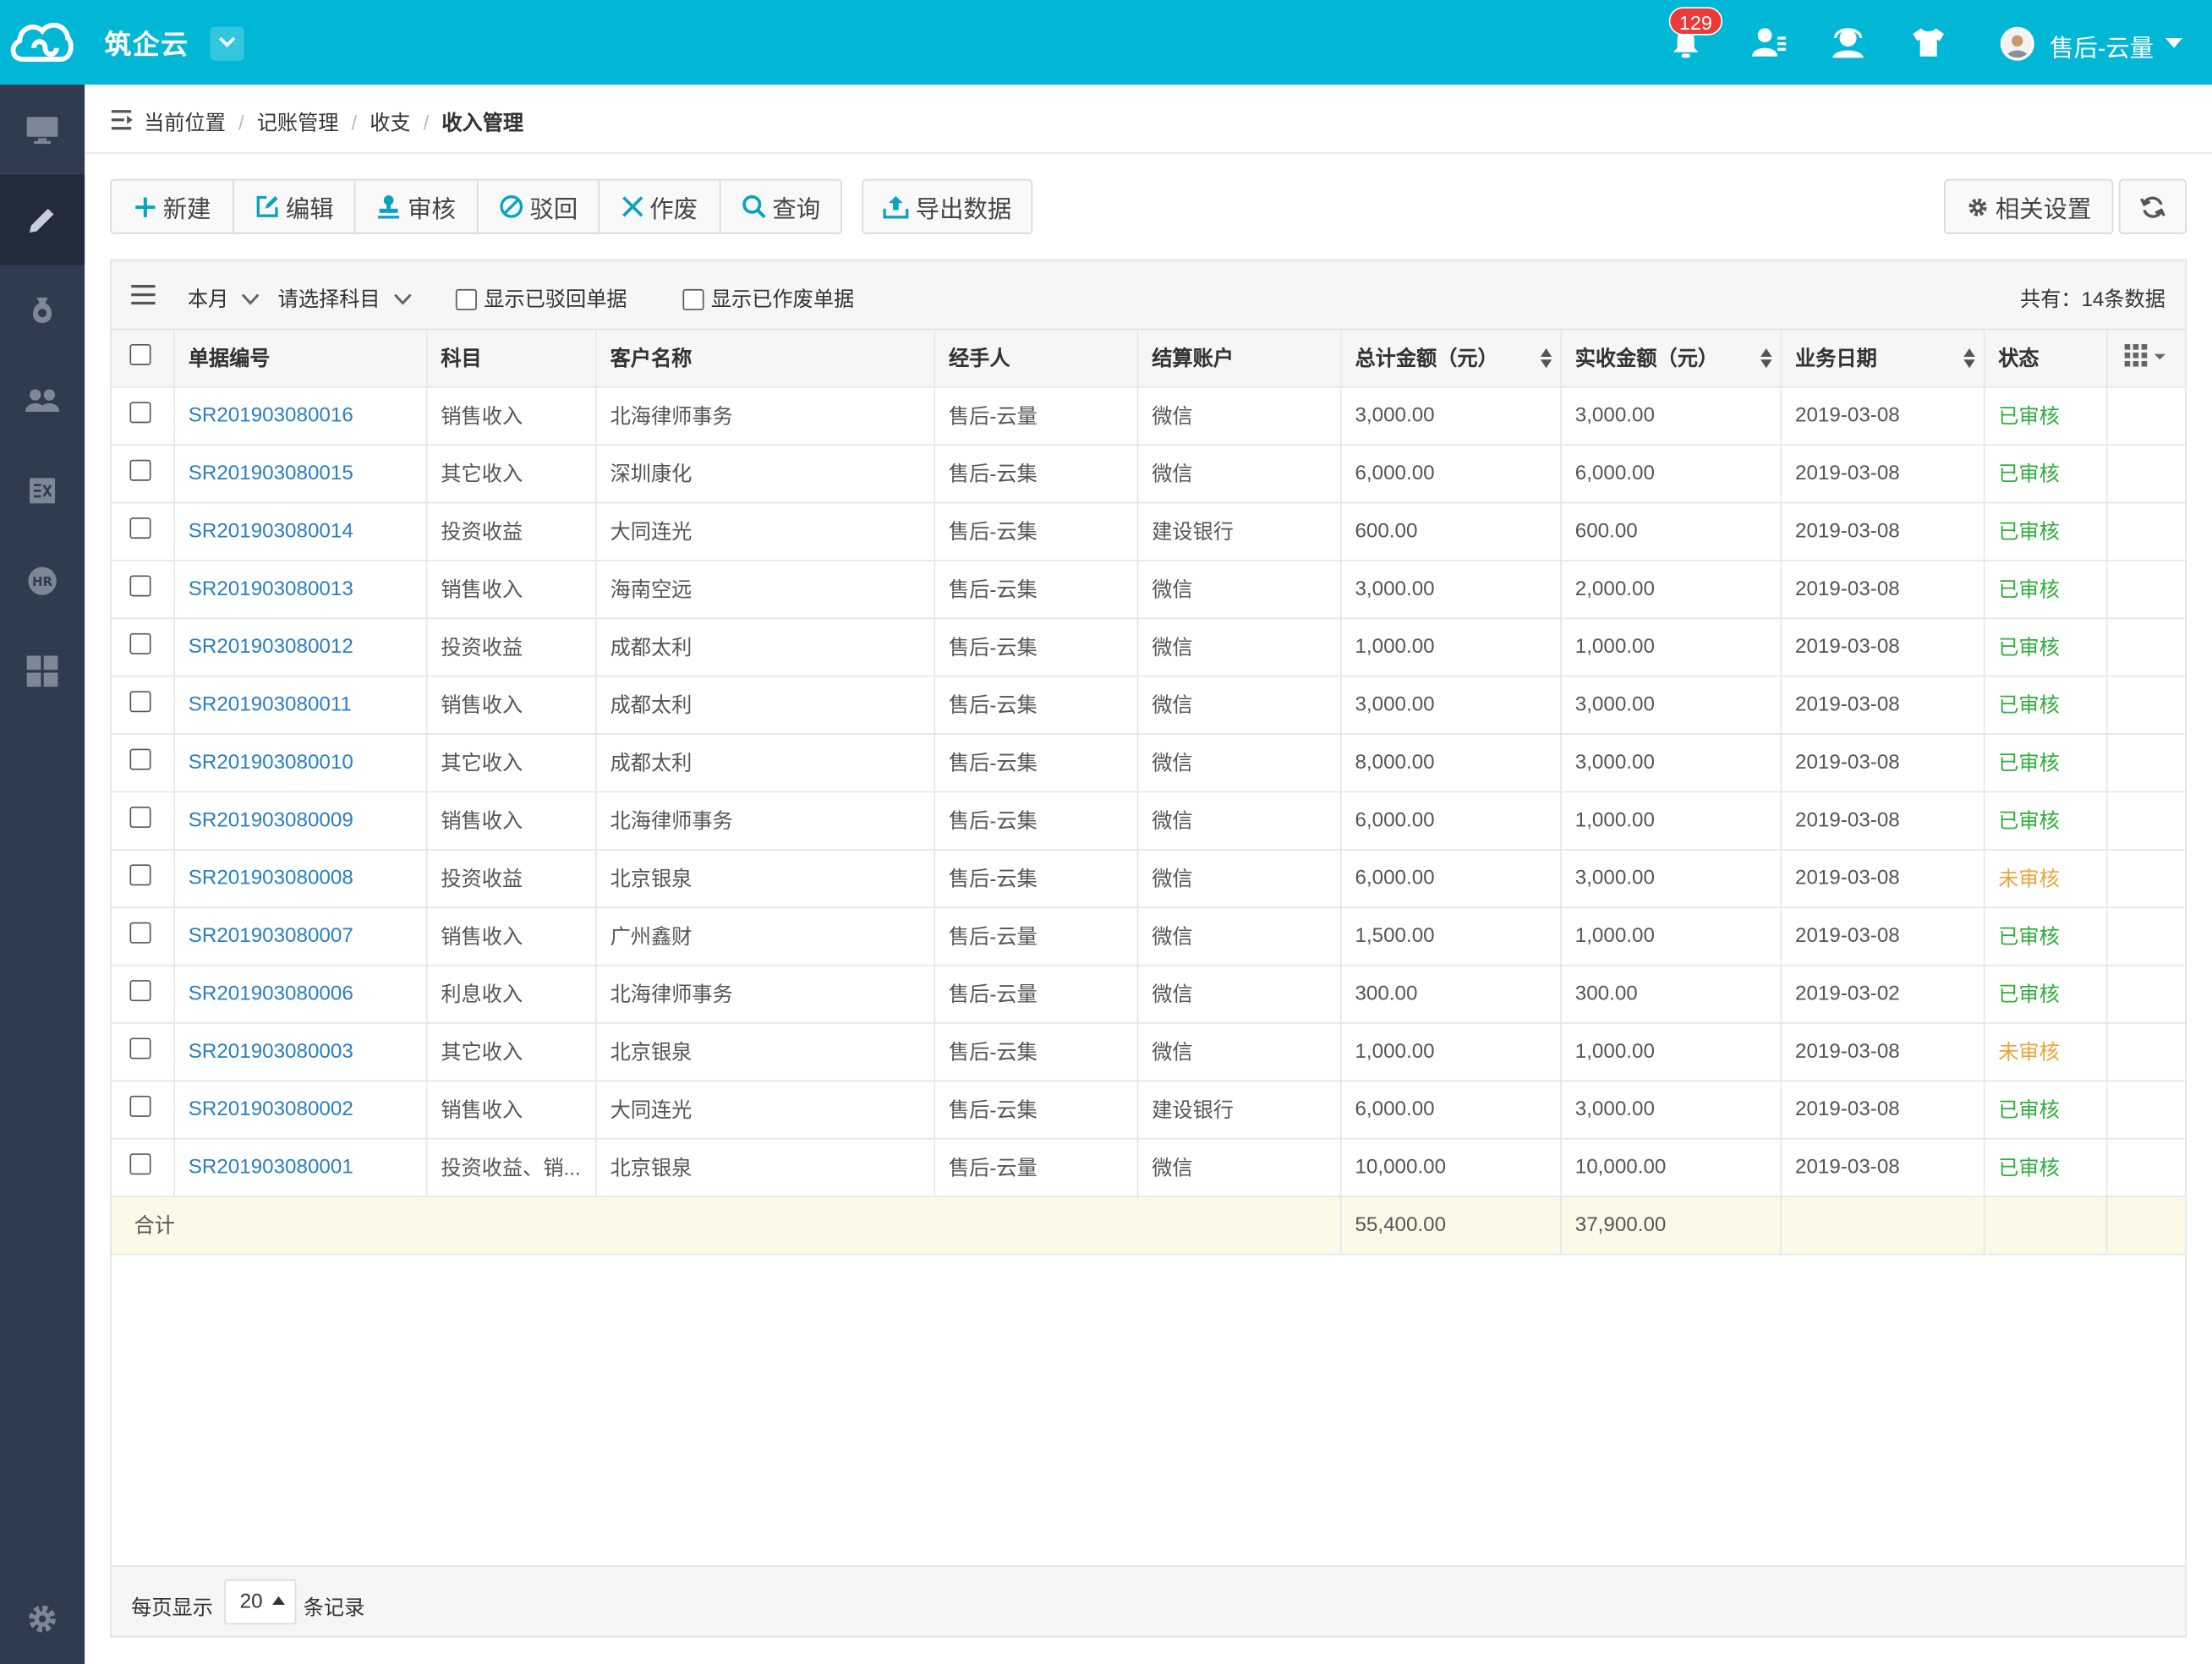 The image size is (2212, 1664). What do you see at coordinates (300, 416) in the screenshot?
I see `cell-number: SR201903080016` at bounding box center [300, 416].